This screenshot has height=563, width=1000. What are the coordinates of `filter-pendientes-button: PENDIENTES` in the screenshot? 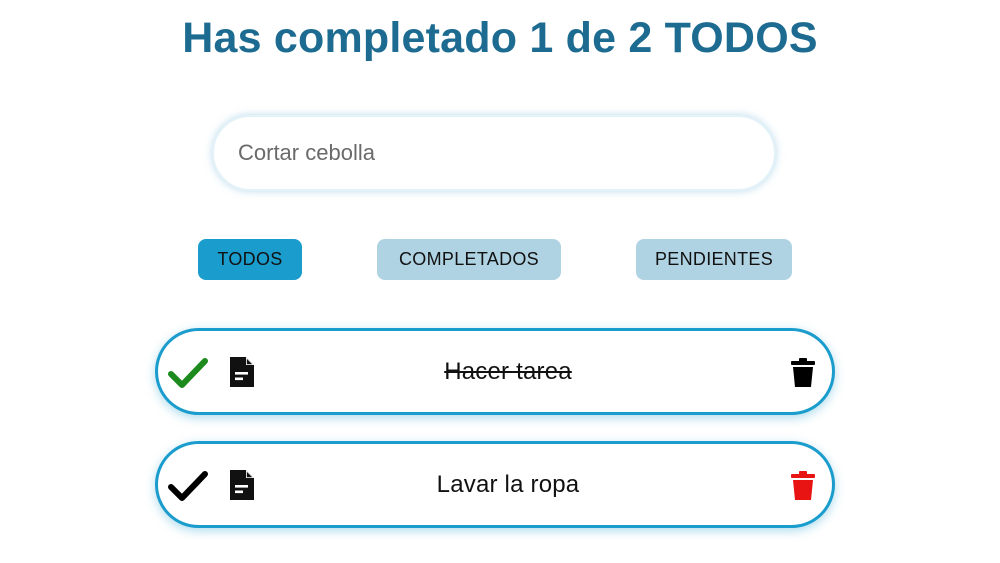 It's located at (714, 259).